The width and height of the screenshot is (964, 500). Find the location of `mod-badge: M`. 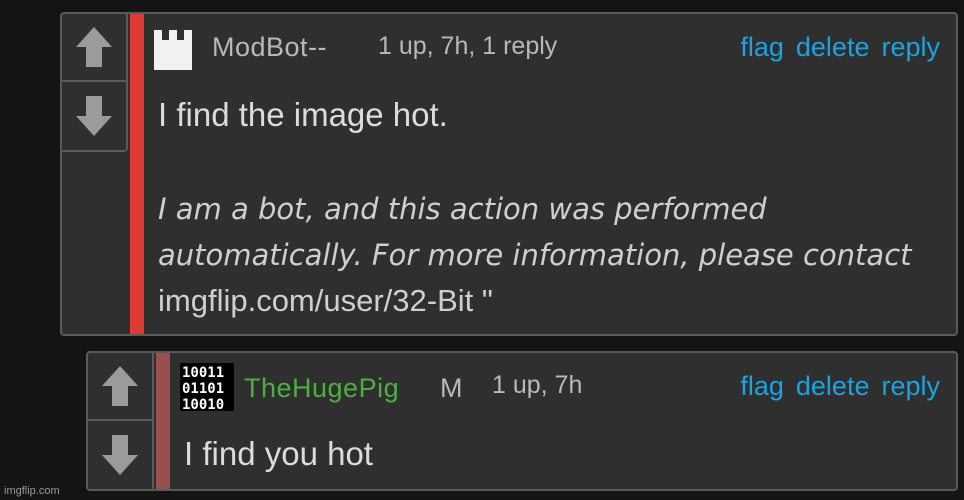

mod-badge: M is located at coordinates (451, 388).